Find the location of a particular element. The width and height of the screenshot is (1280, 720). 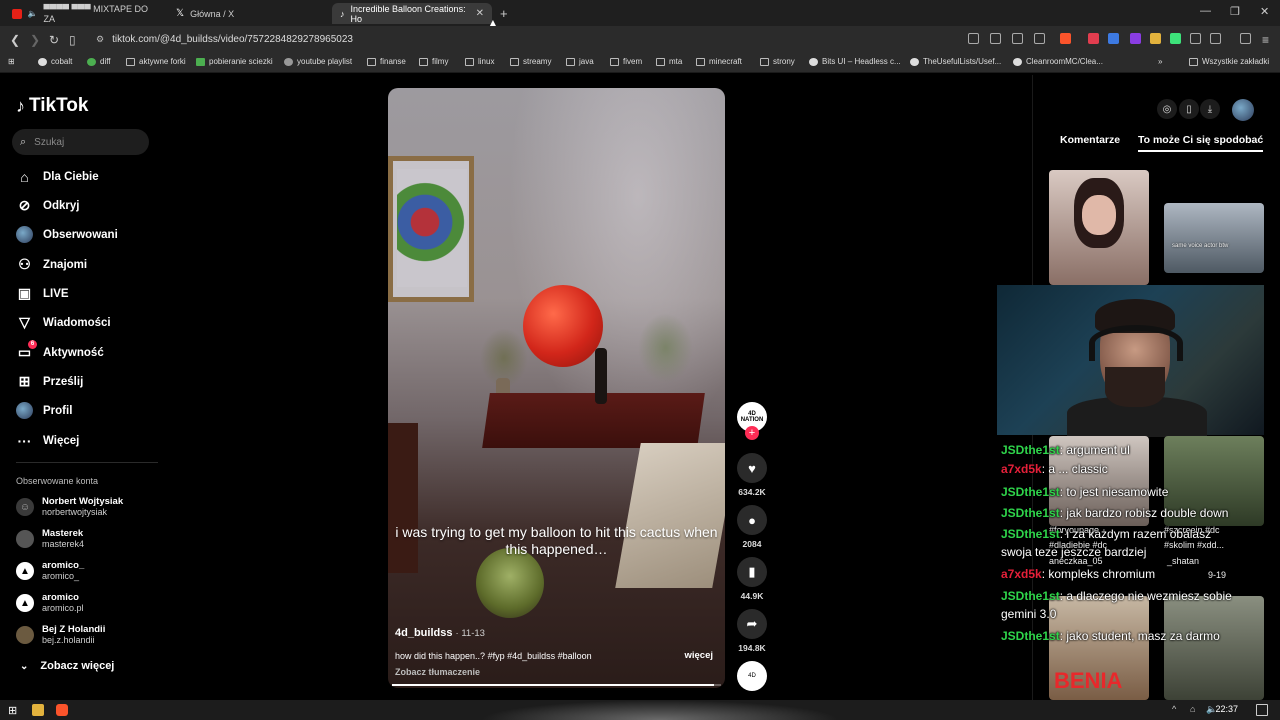

browser-tab-x: 𝕏 Główna / X is located at coordinates (248, 13).